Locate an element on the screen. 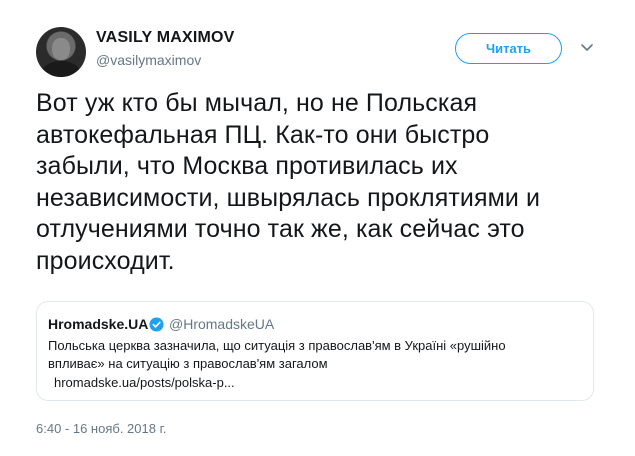  avatar-shoulders is located at coordinates (61, 69).